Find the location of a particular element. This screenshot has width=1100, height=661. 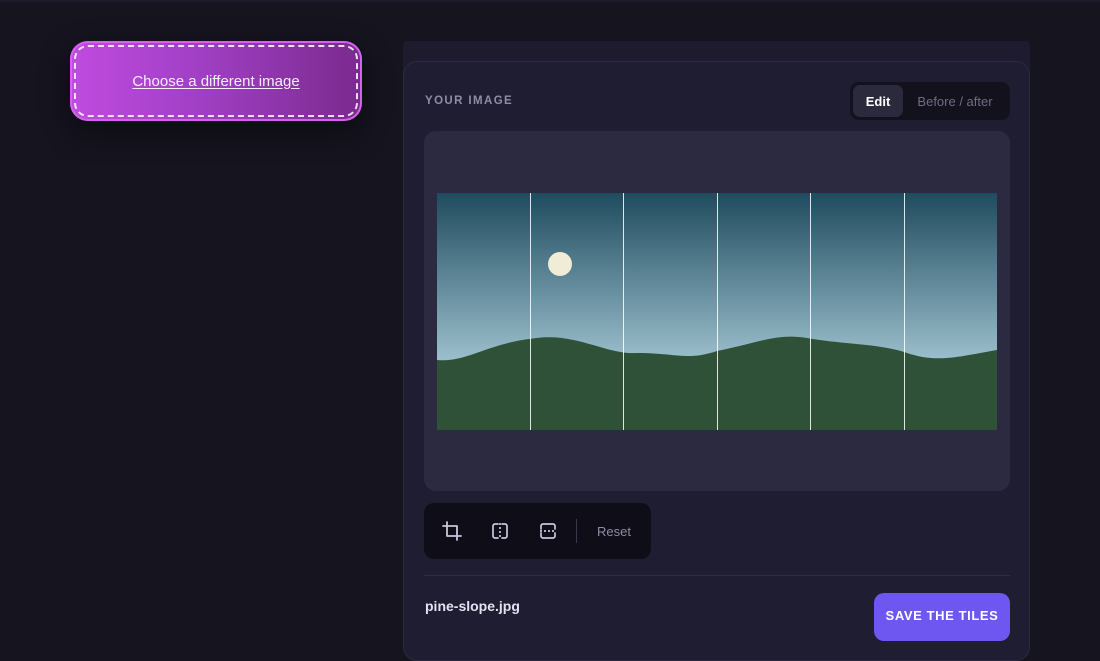

save-tiles-button: SAVE THE TILES is located at coordinates (942, 617).